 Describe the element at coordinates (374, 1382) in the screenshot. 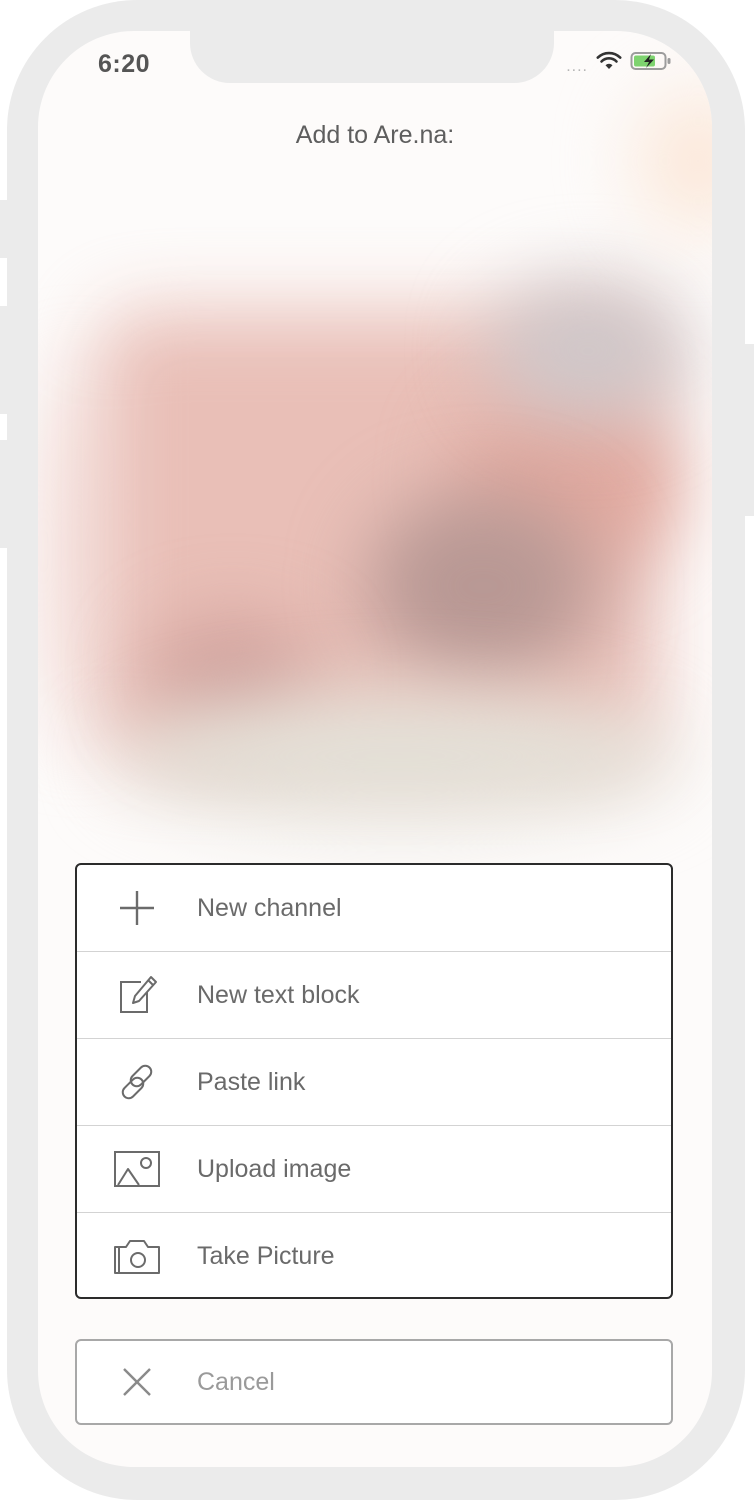

I see `cancel-button: Cancel` at that location.